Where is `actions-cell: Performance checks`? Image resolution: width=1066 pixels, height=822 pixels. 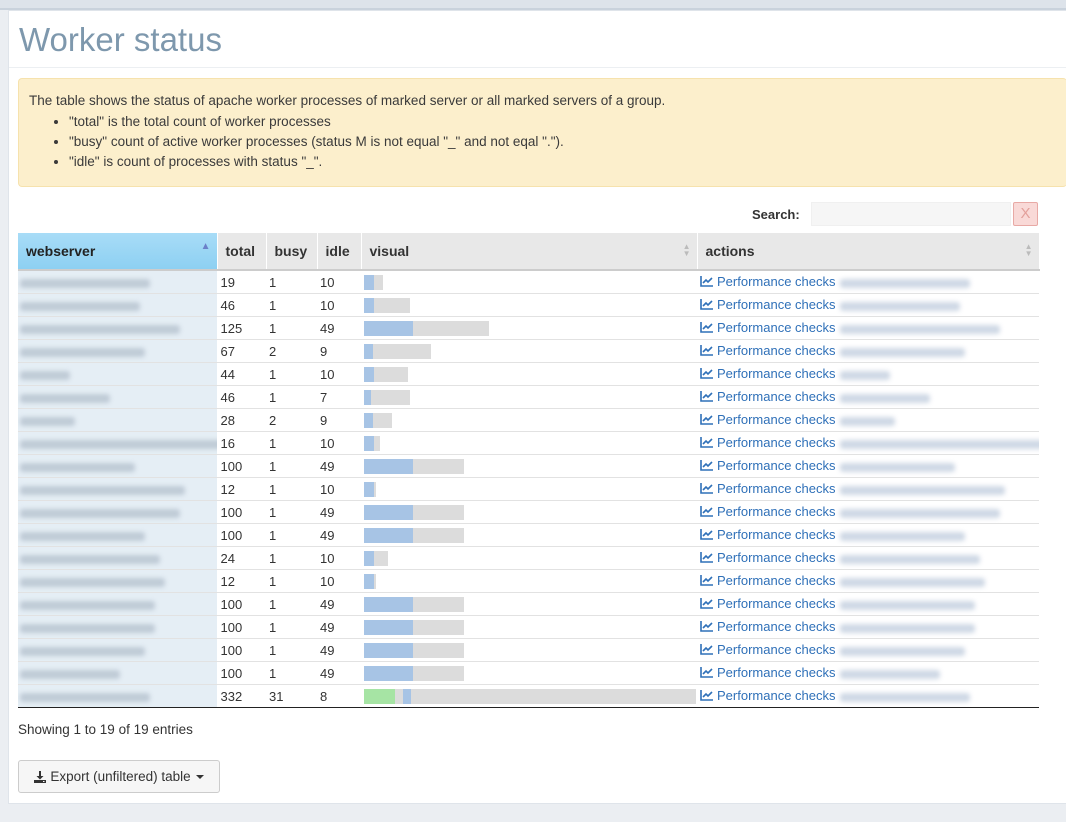
actions-cell: Performance checks is located at coordinates (868, 397).